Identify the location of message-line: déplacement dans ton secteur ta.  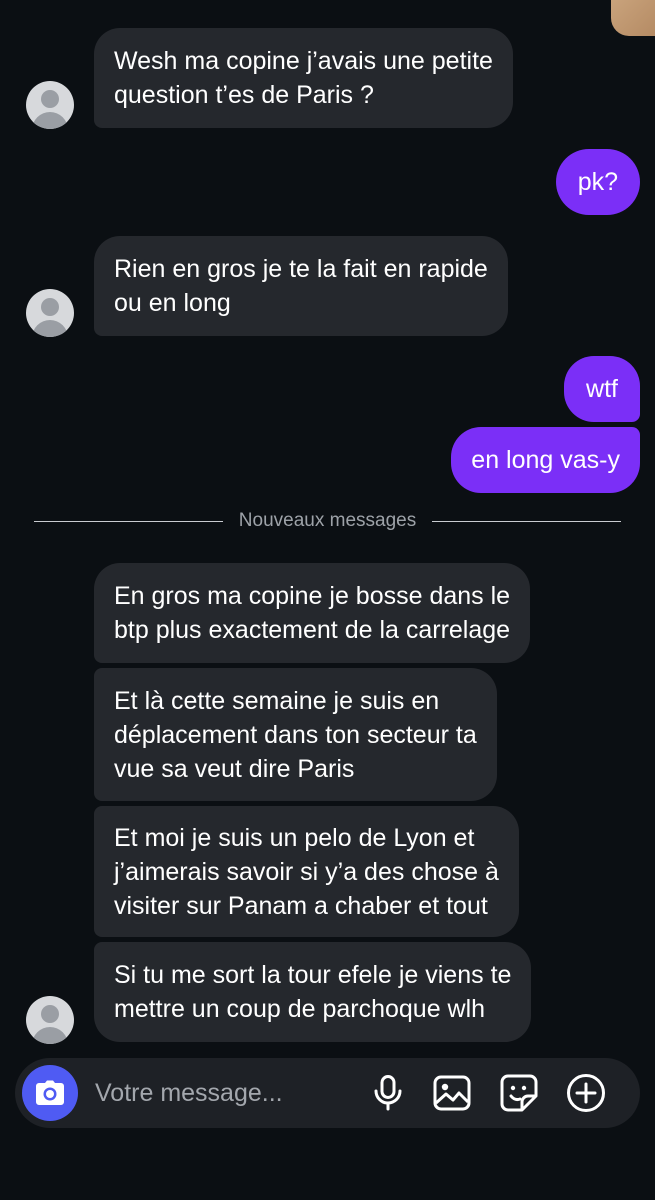
(295, 734).